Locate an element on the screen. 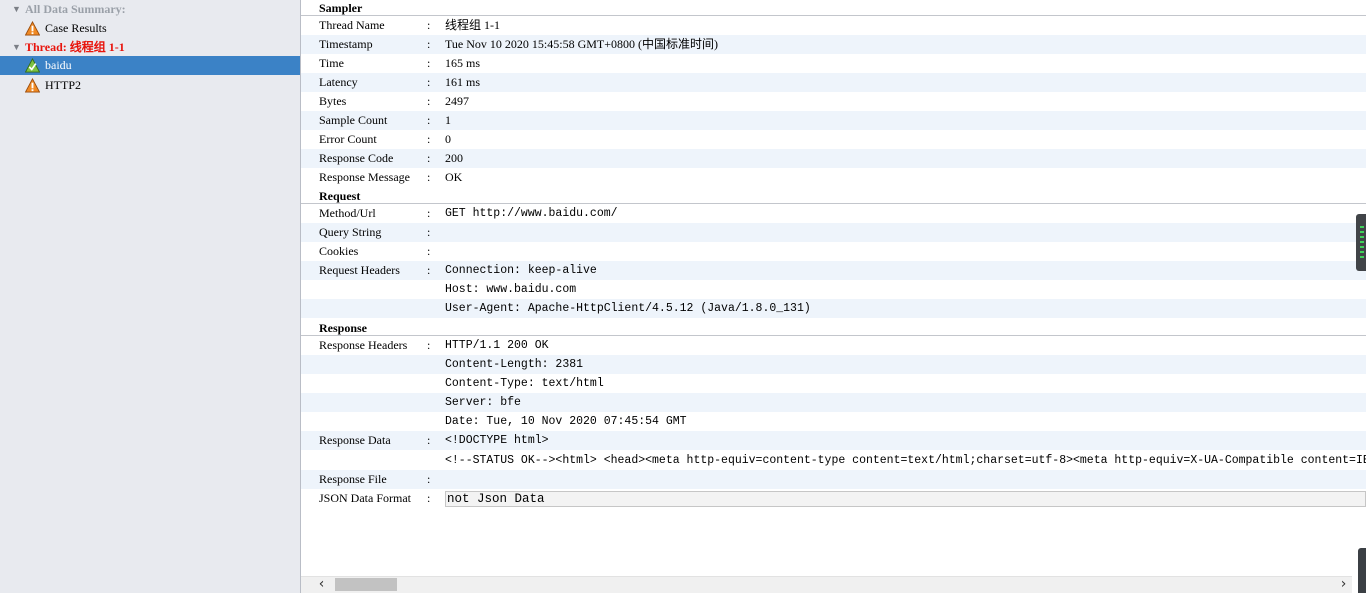  field-row-cookies: Cookies : is located at coordinates (833, 251).